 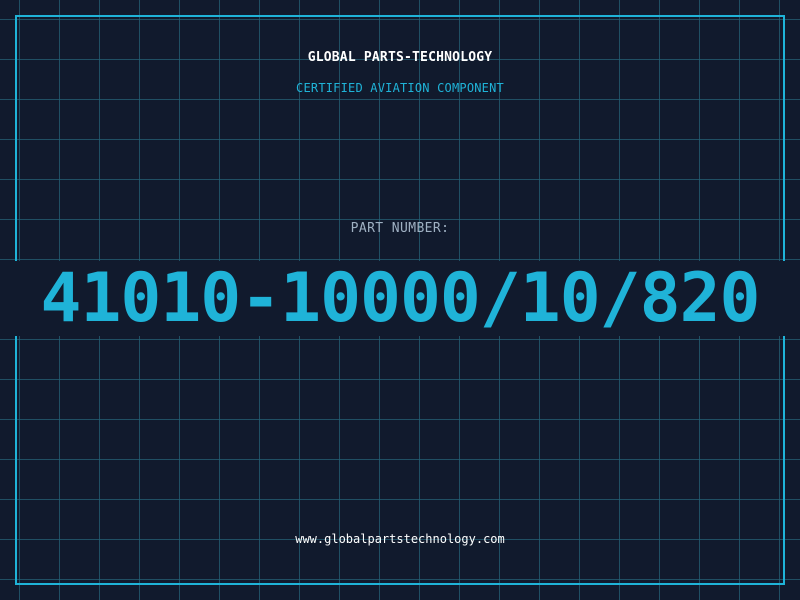 I want to click on part-number-label: PART NUMBER:, so click(x=400, y=228).